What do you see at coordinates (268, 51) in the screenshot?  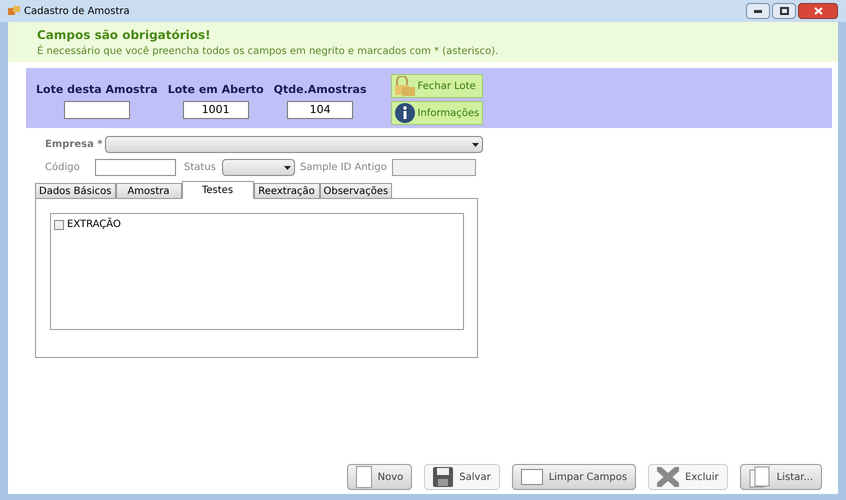 I see `notice-text: É necessário que você preencha todos os campos em negrito e marcados com * (asterisco).` at bounding box center [268, 51].